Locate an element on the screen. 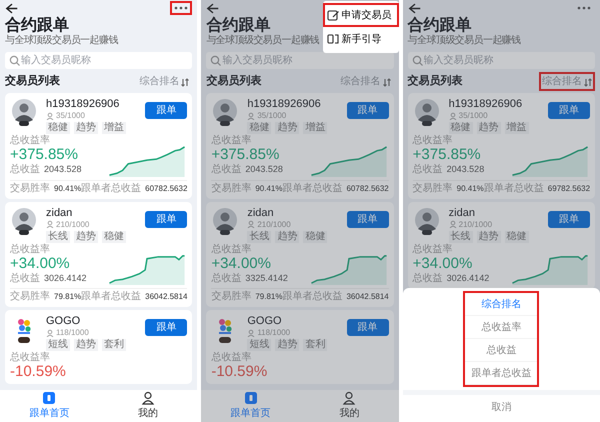 The image size is (600, 422). win-rate: 90.41% is located at coordinates (470, 188).